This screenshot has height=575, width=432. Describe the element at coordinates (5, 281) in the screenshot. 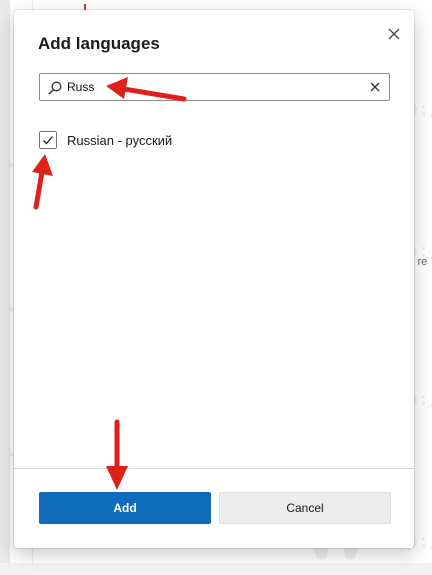

I see `background-left-edge` at that location.